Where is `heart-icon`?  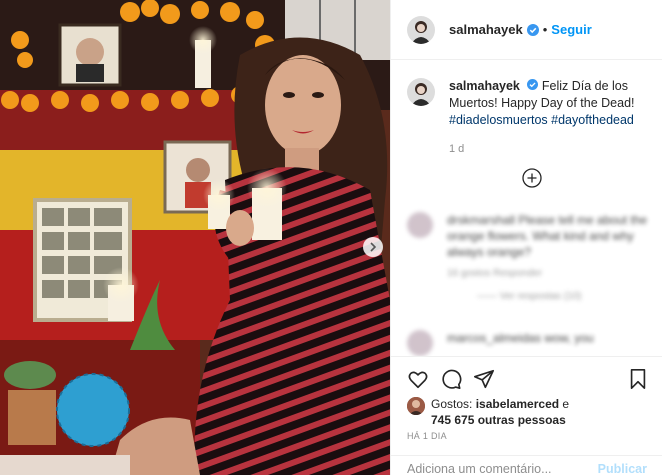 heart-icon is located at coordinates (418, 380).